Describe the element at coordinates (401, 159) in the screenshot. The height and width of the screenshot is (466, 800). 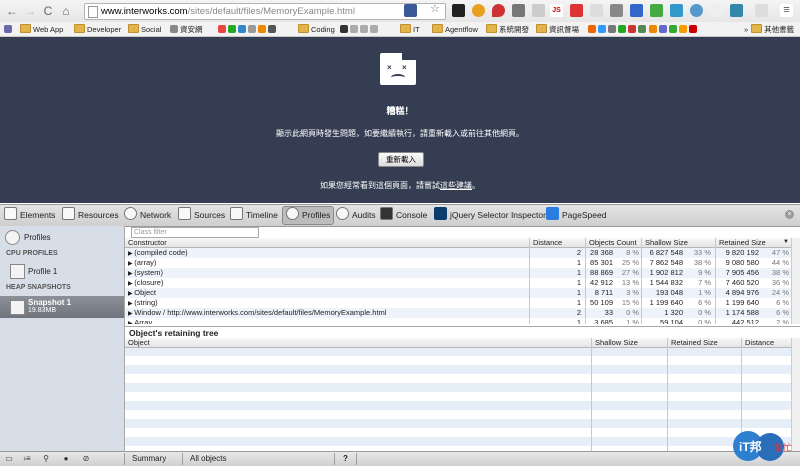
I see `reload-button: 重新載入` at that location.